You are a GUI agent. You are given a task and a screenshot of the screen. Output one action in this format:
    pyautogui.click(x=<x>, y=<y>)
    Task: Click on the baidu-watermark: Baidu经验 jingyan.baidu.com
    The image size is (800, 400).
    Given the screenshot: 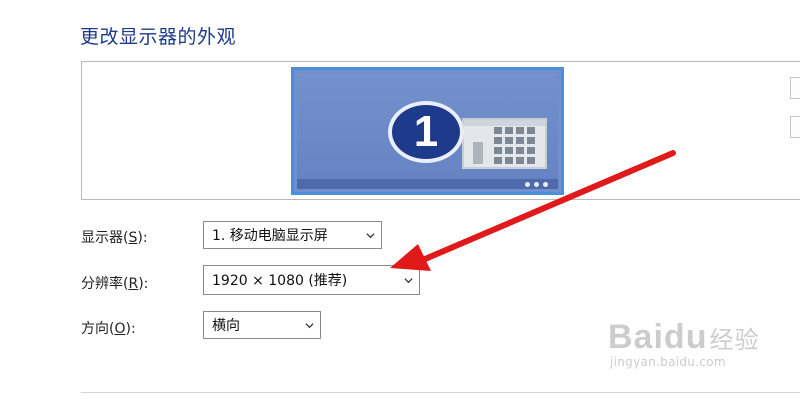 What is the action you would take?
    pyautogui.click(x=683, y=343)
    